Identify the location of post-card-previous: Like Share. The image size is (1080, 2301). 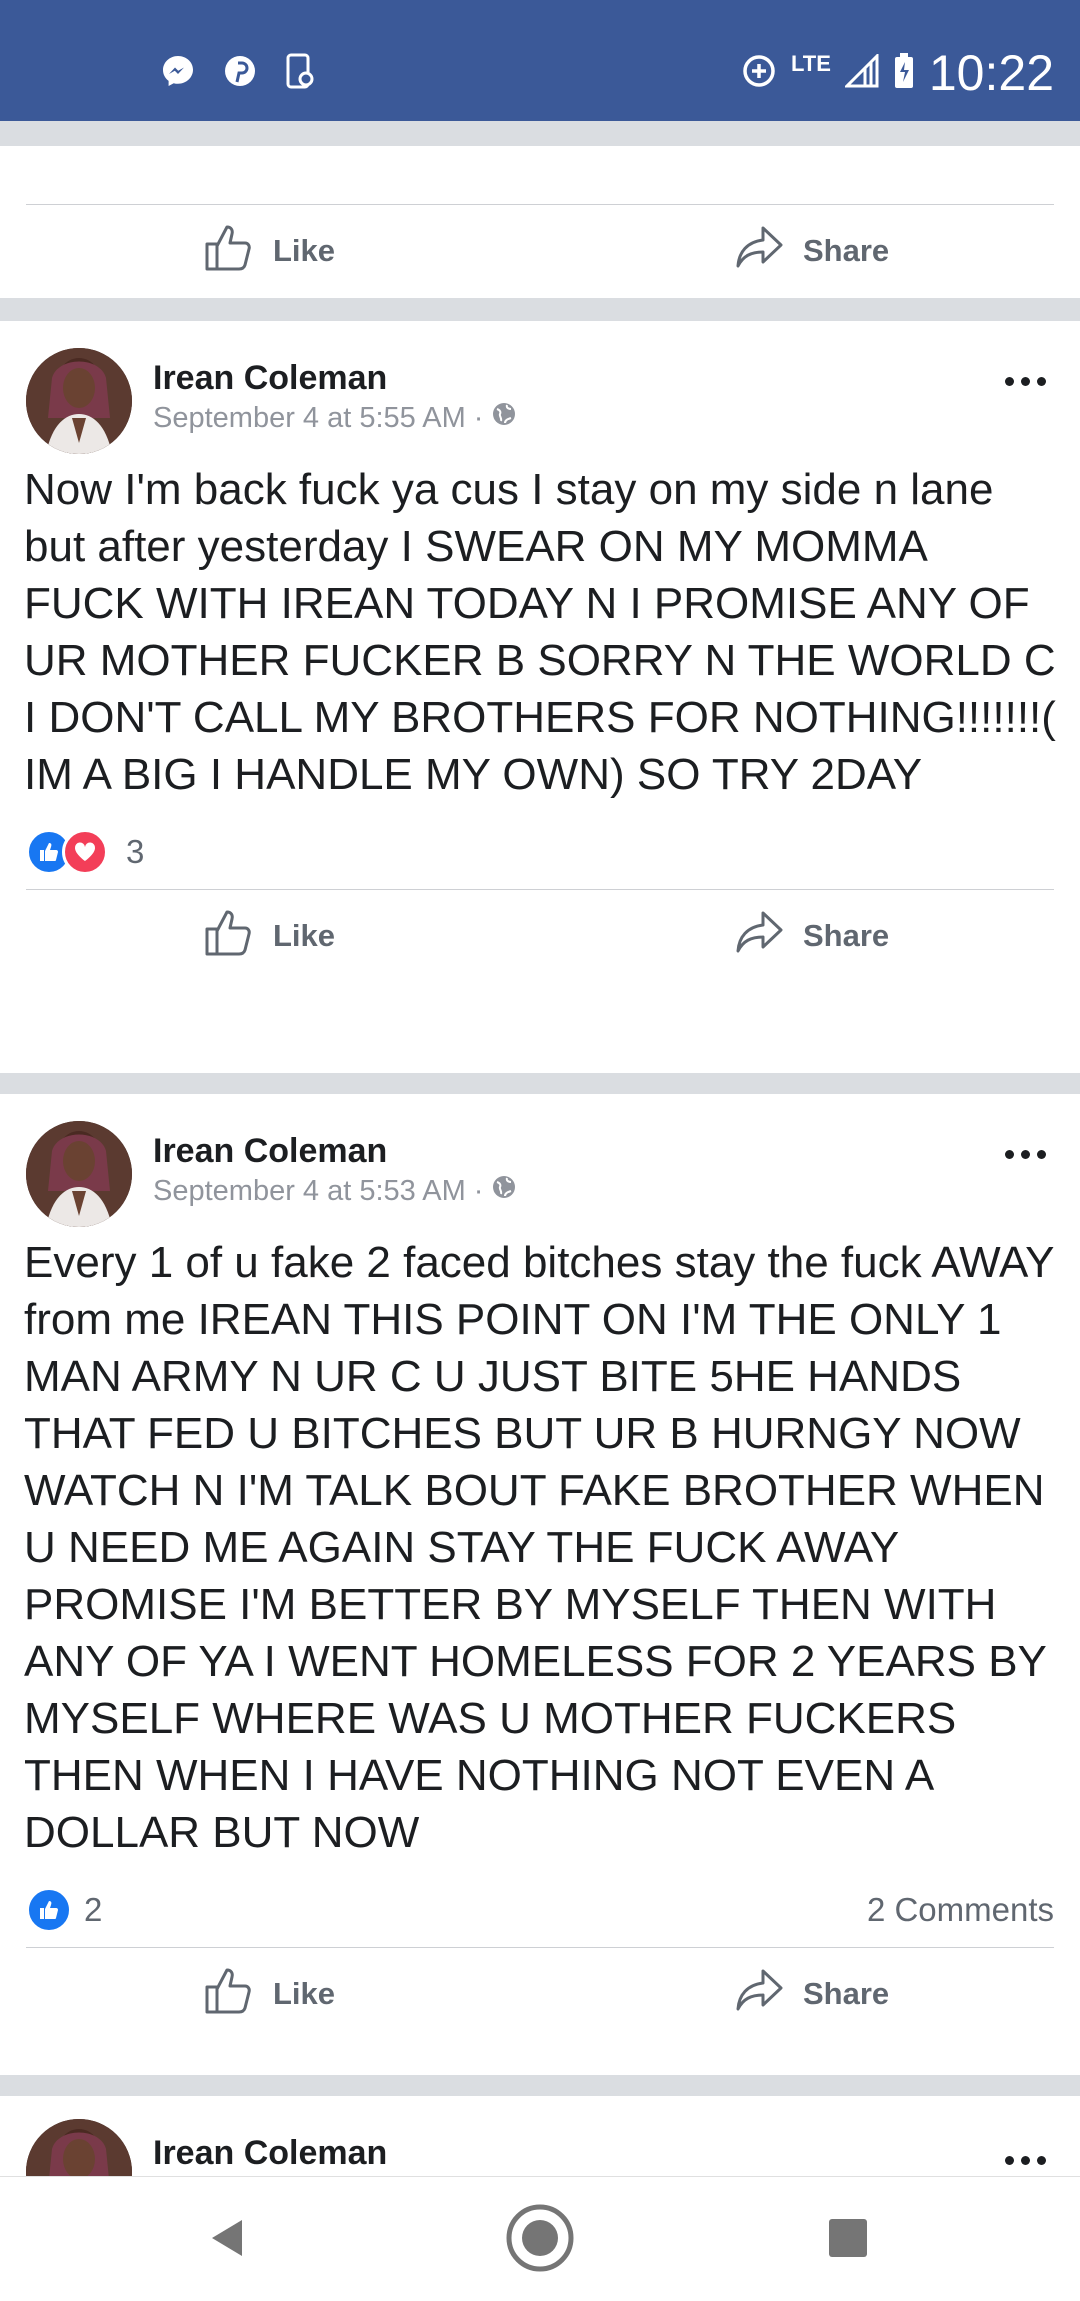
(540, 222).